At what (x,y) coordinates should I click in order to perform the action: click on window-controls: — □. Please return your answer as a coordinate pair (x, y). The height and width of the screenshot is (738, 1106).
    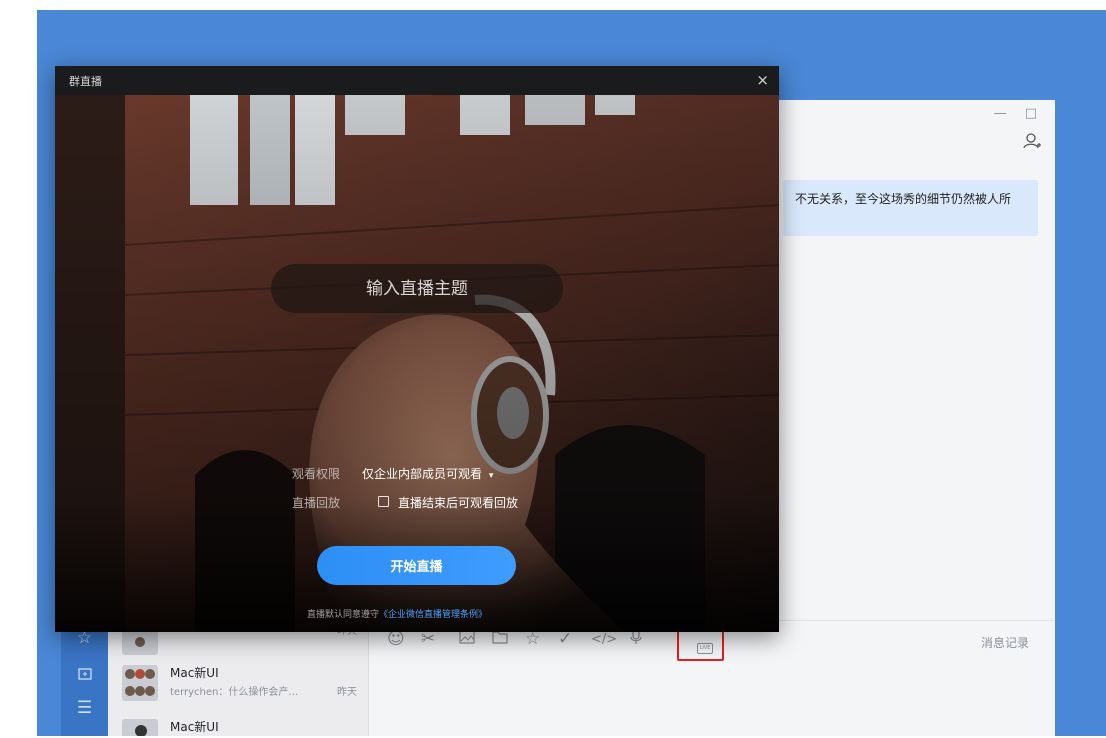
    Looking at the image, I should click on (1015, 113).